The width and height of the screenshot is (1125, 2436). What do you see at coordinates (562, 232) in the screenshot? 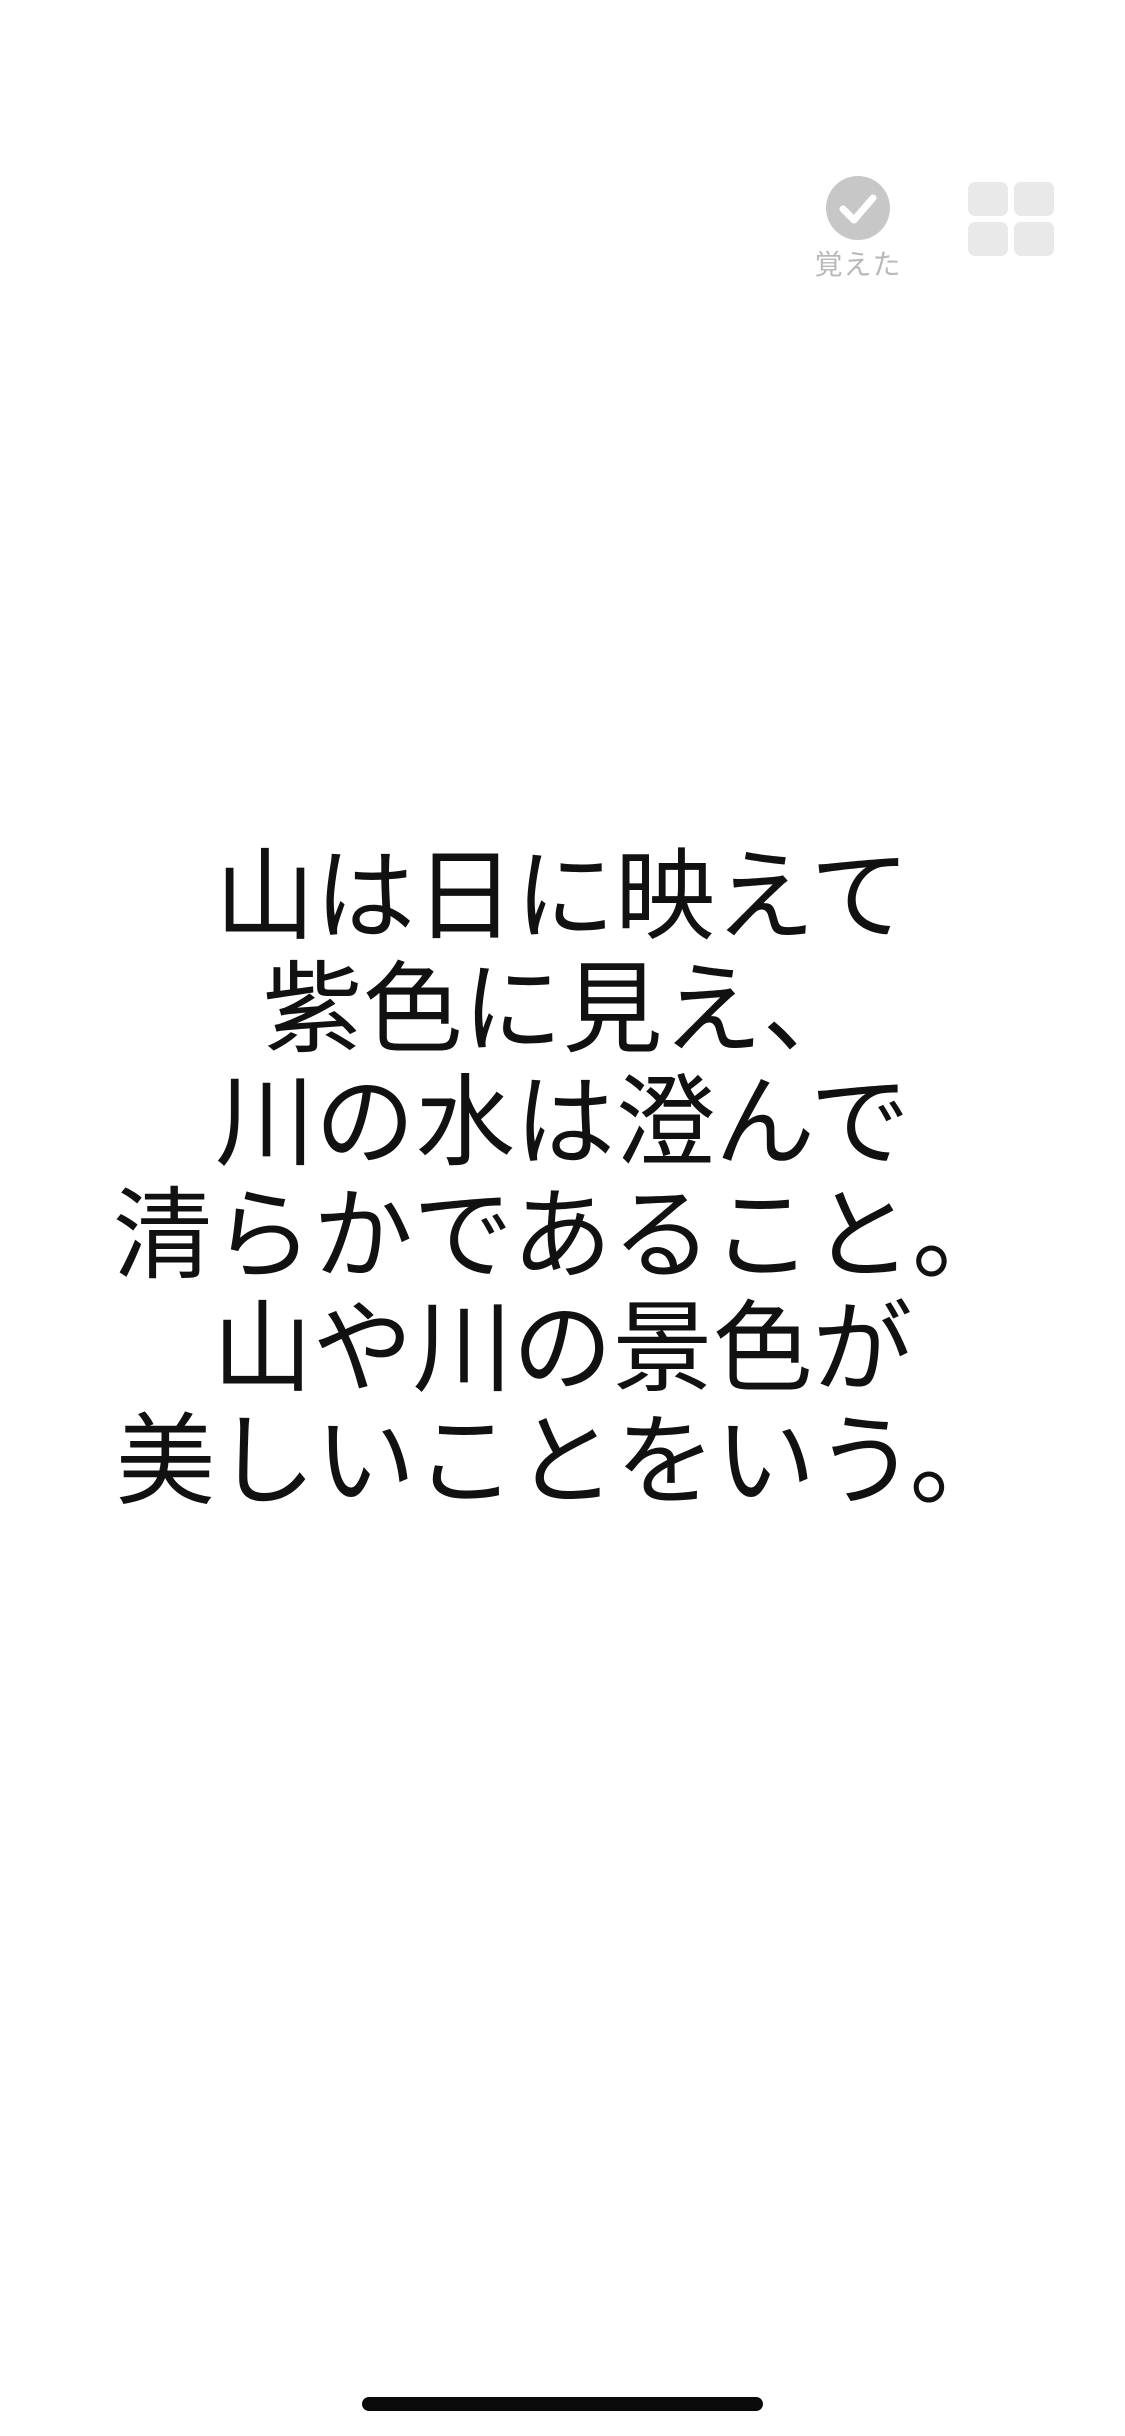
I see `top-controls: 覚えた` at bounding box center [562, 232].